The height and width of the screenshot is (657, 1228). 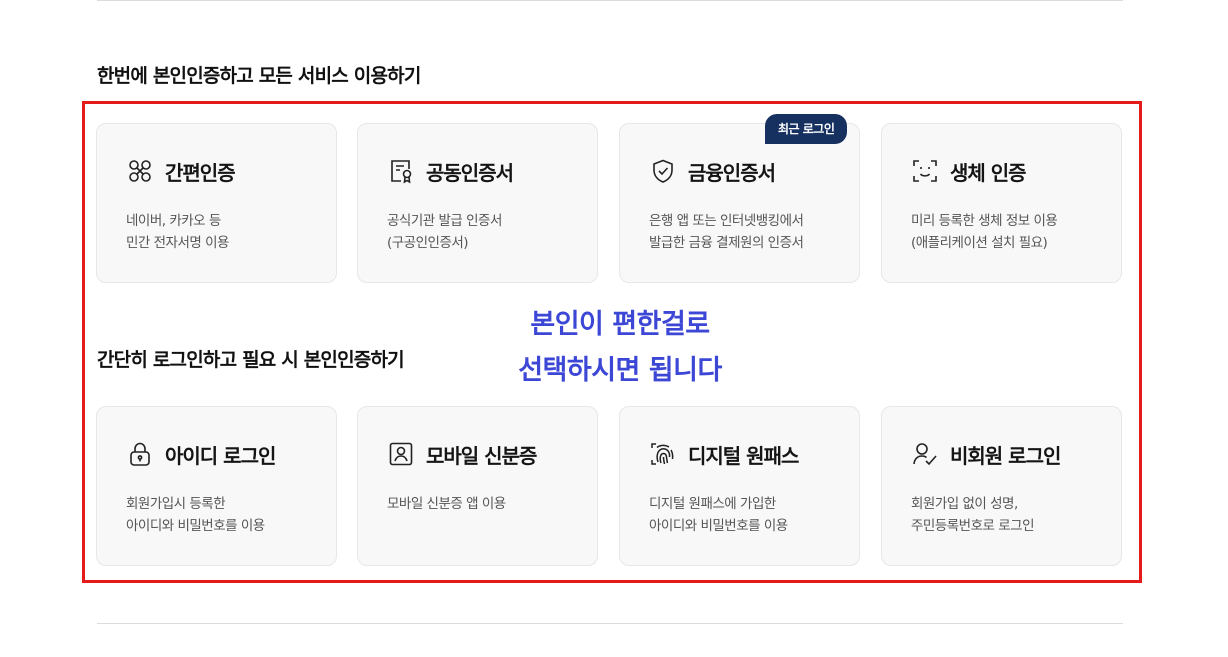 What do you see at coordinates (718, 515) in the screenshot?
I see `card-desc: 디지털 원패스에 가입한 아이디와 비밀번호를 이용` at bounding box center [718, 515].